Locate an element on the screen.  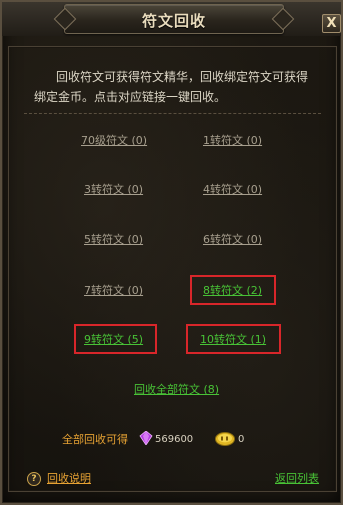
rune-link-8: 8转符文 (2) is located at coordinates (232, 291).